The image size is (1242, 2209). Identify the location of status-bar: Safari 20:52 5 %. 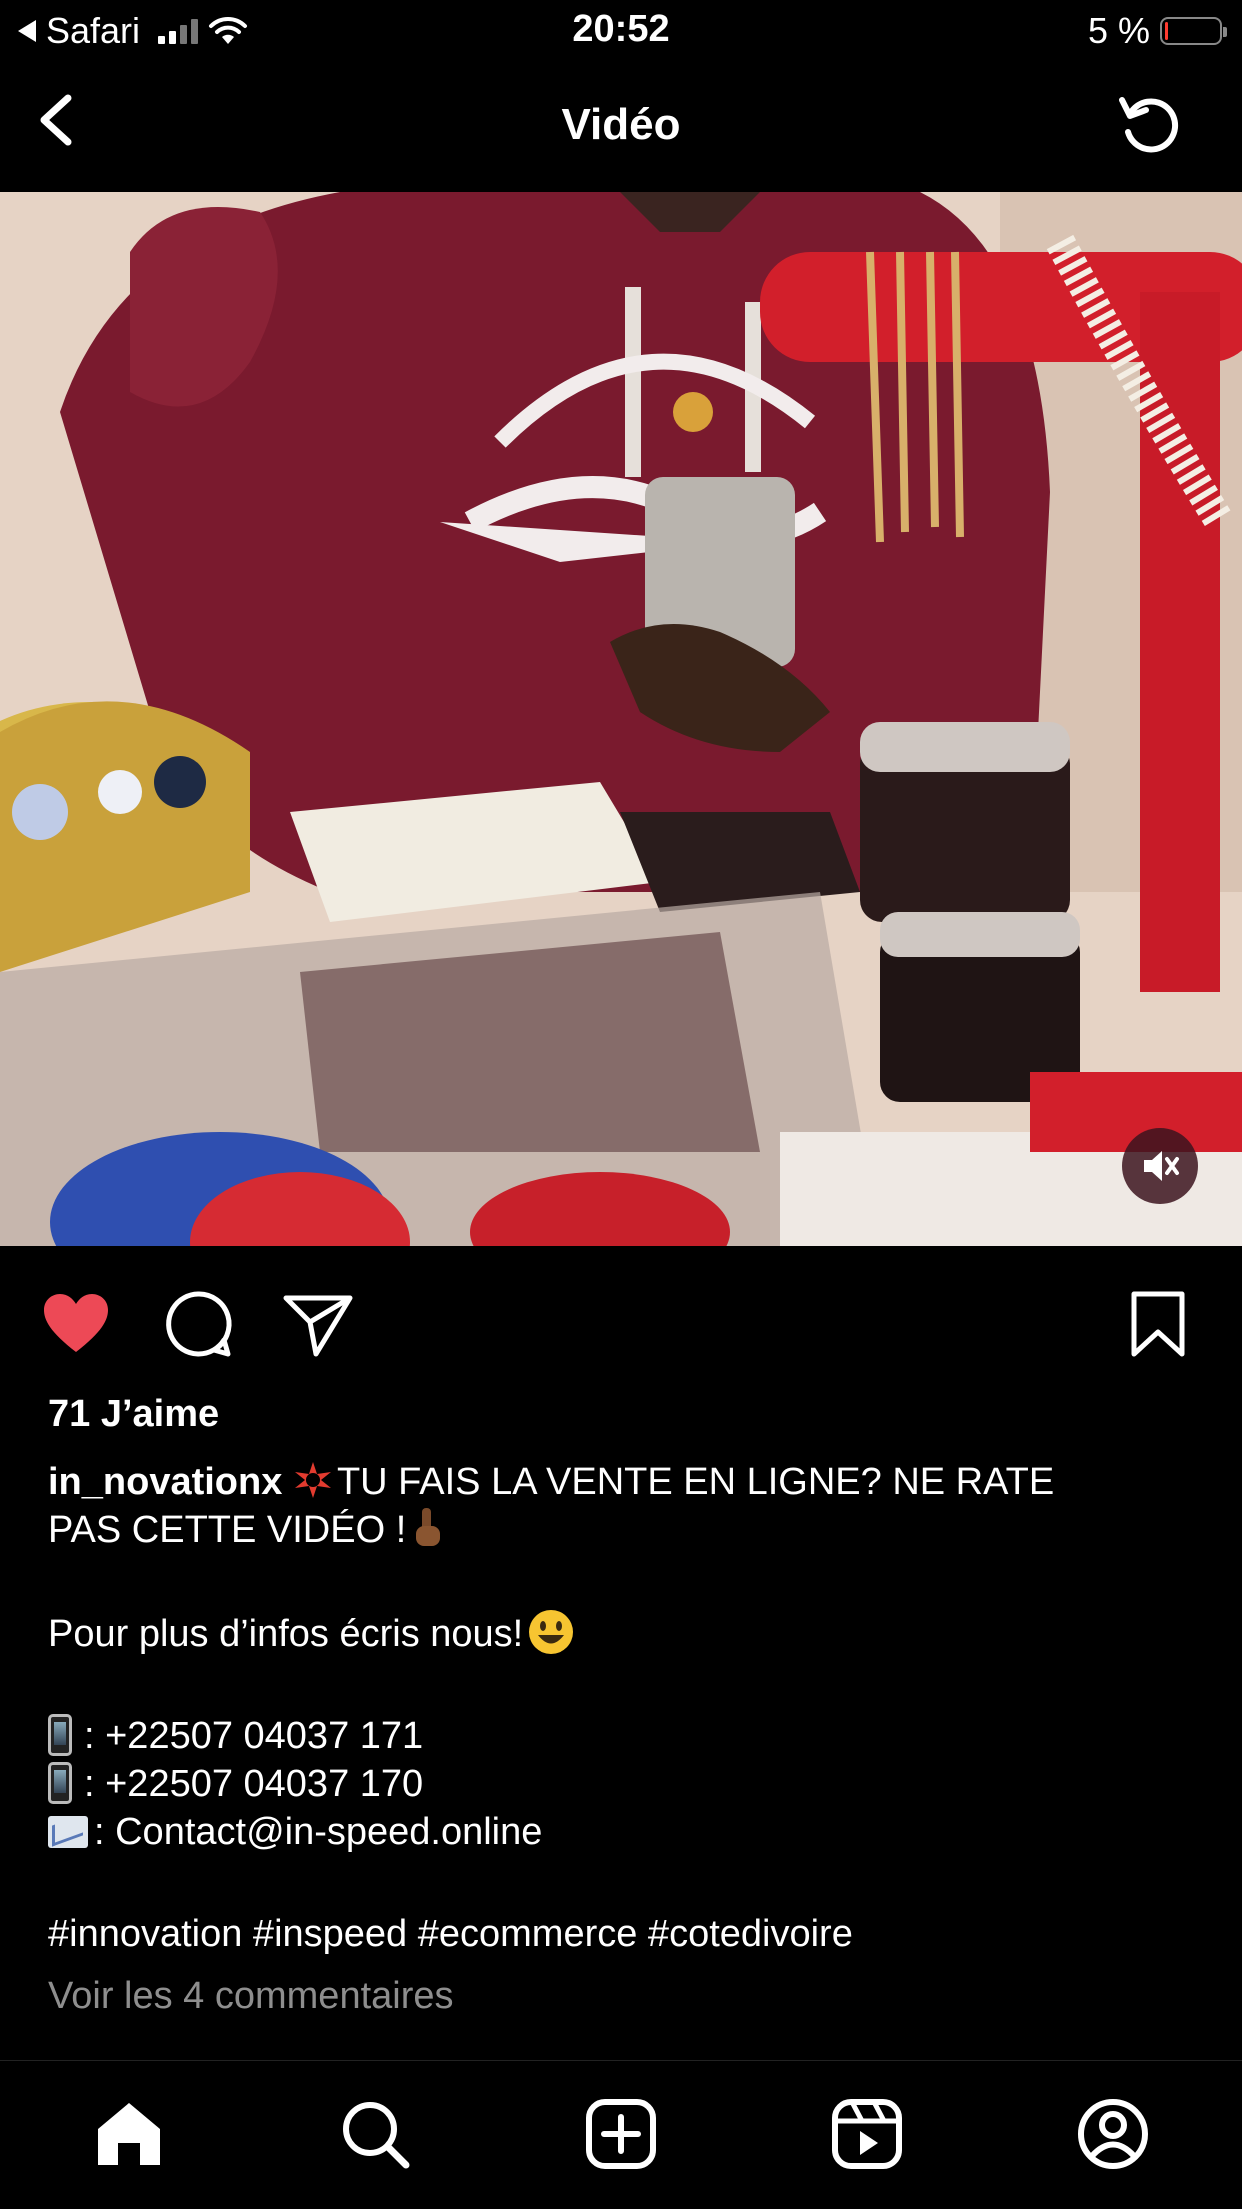
(621, 32).